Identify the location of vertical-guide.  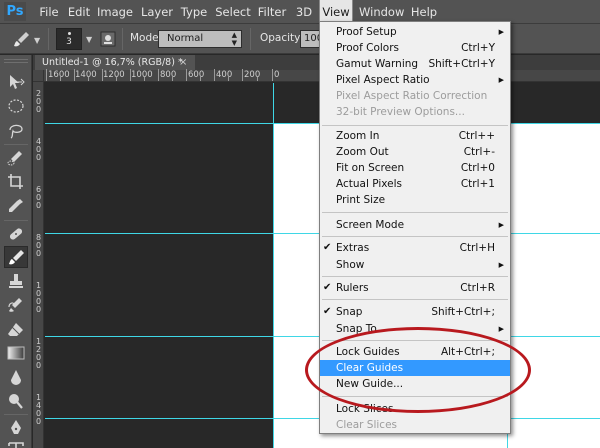
(273, 265).